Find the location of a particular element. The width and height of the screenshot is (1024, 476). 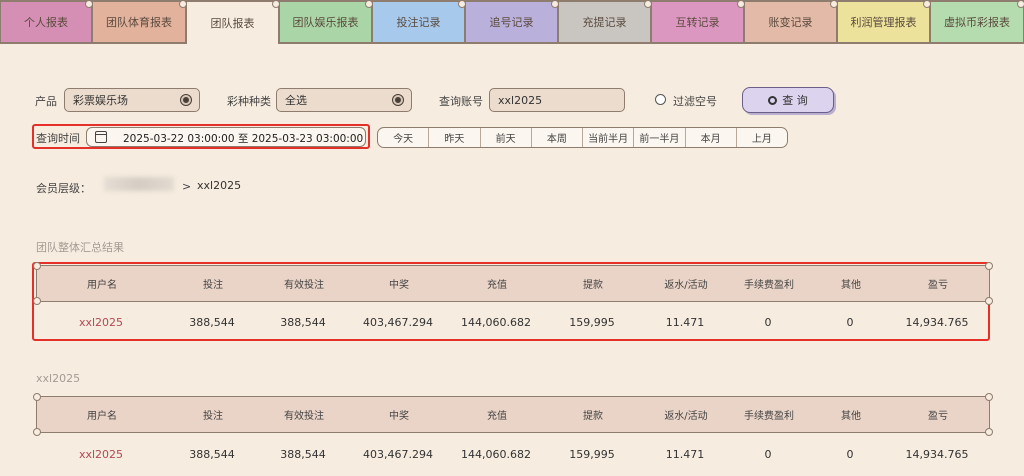

tab-label: 团队体育报表 is located at coordinates (139, 22).